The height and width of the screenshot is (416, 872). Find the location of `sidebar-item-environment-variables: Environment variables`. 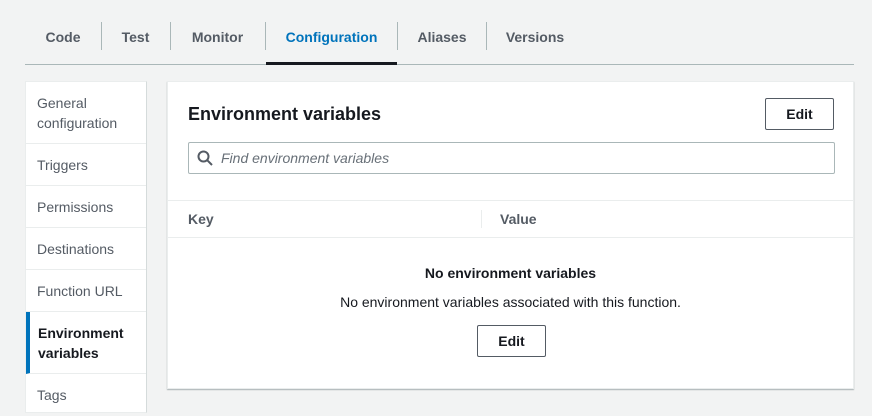

sidebar-item-environment-variables: Environment variables is located at coordinates (86, 343).